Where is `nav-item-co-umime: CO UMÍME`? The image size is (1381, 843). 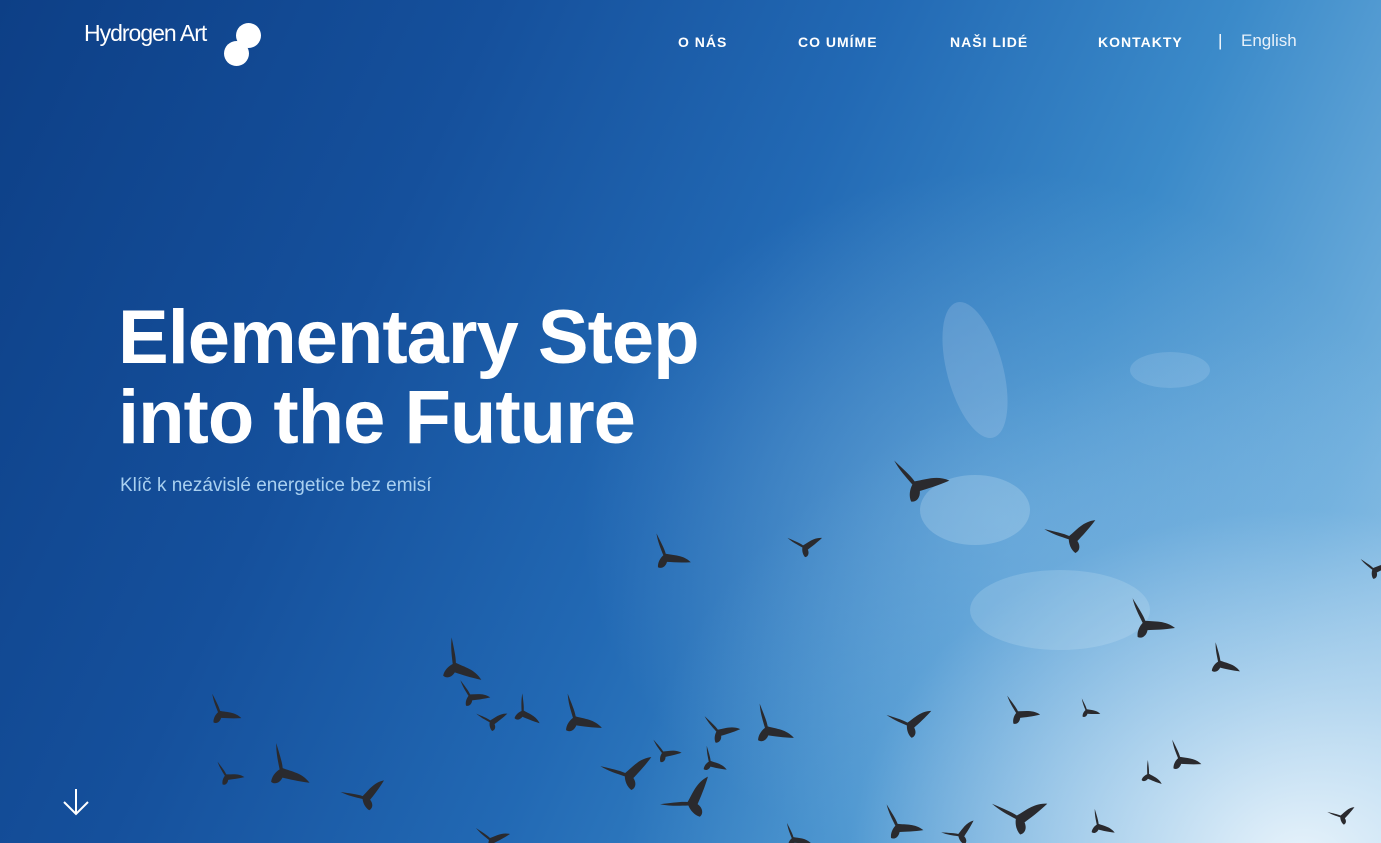 nav-item-co-umime: CO UMÍME is located at coordinates (838, 42).